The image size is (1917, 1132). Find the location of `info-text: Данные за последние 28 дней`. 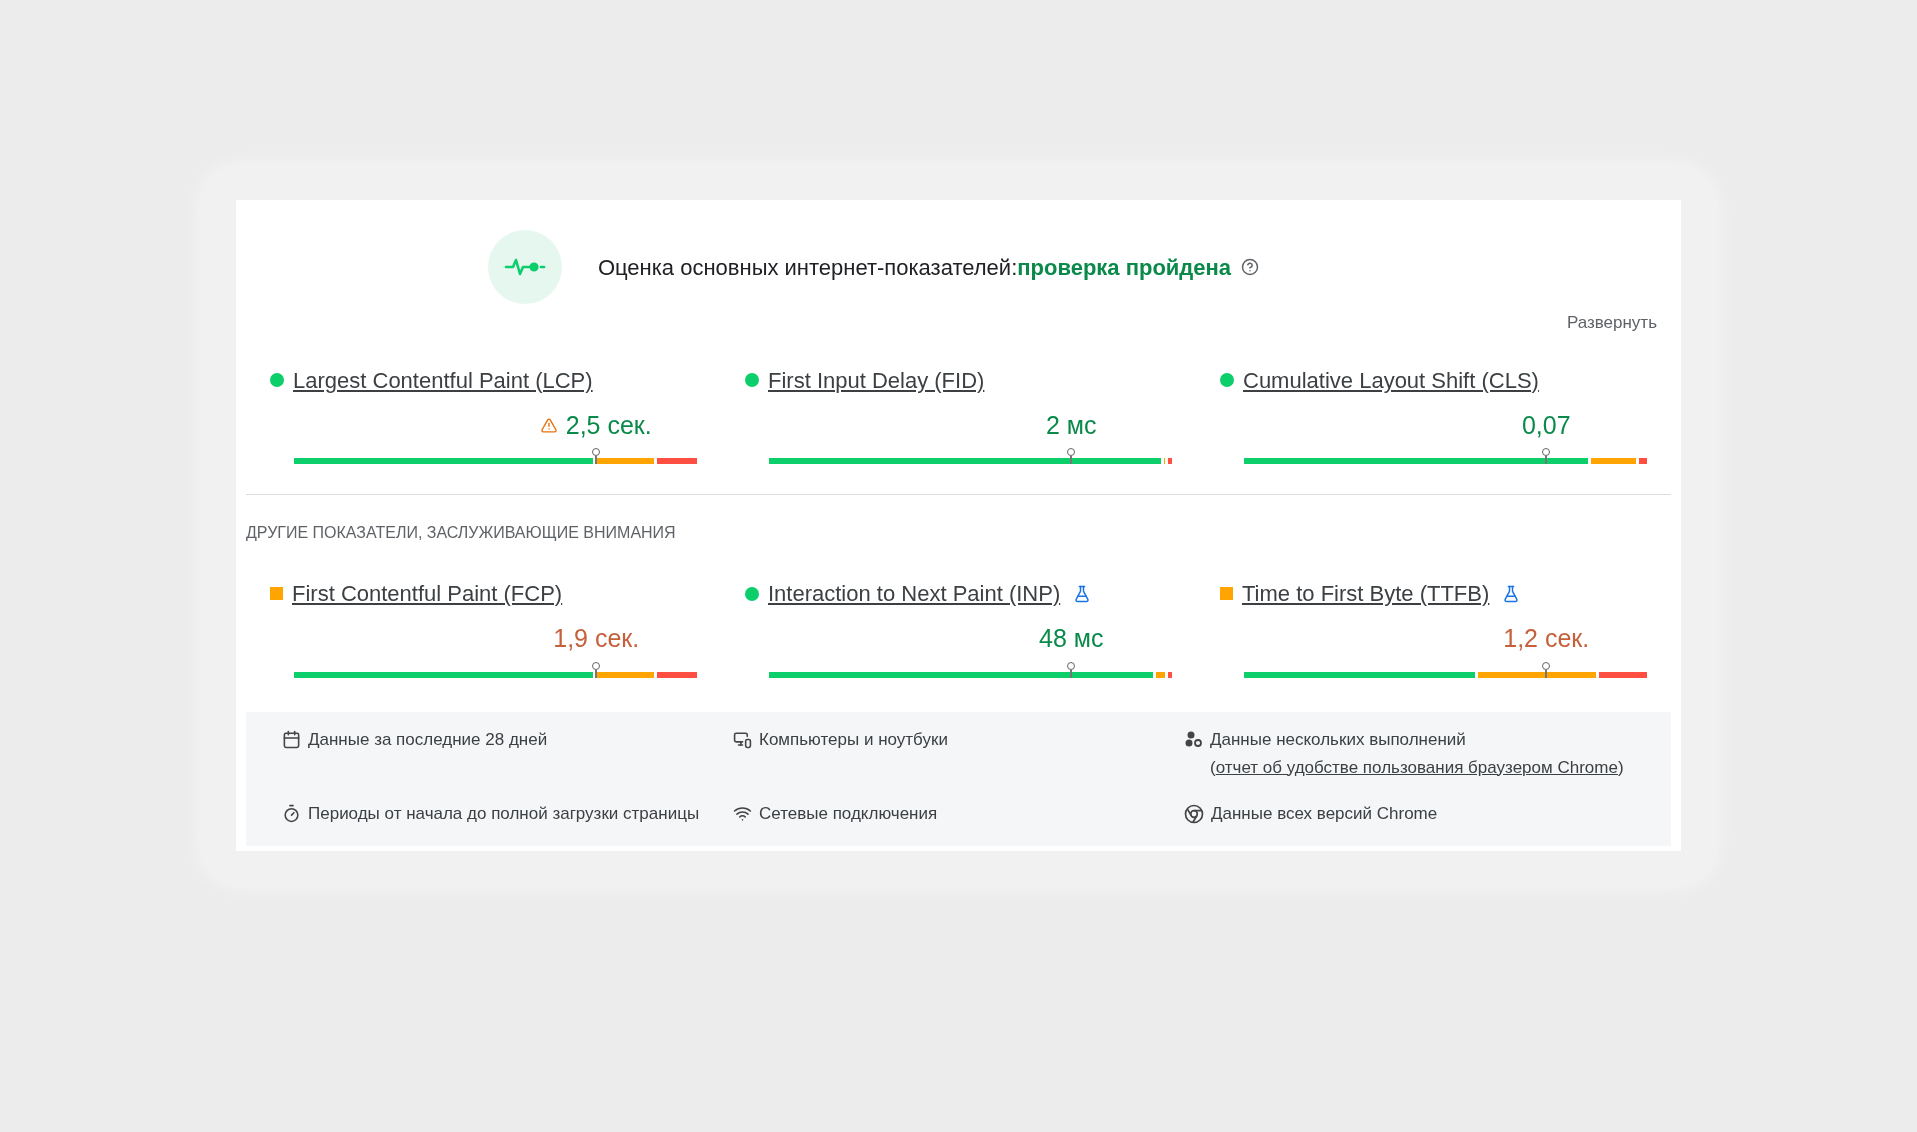

info-text: Данные за последние 28 дней is located at coordinates (428, 739).